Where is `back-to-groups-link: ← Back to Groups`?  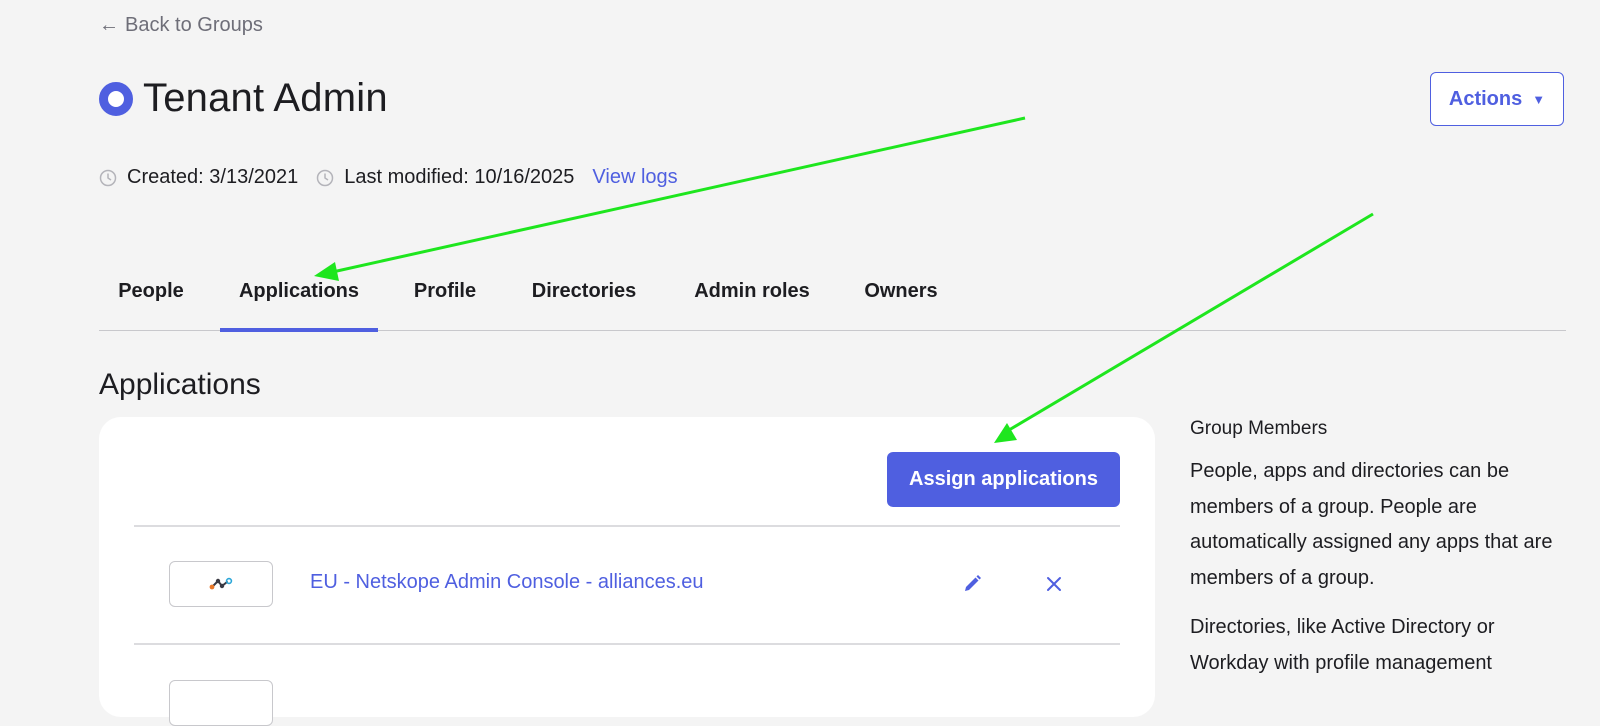 back-to-groups-link: ← Back to Groups is located at coordinates (181, 25).